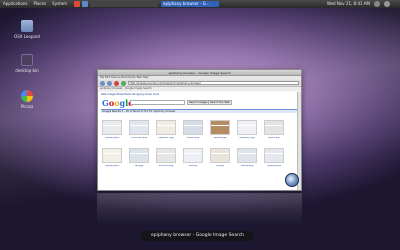  What do you see at coordinates (27, 60) in the screenshot?
I see `file-icon` at bounding box center [27, 60].